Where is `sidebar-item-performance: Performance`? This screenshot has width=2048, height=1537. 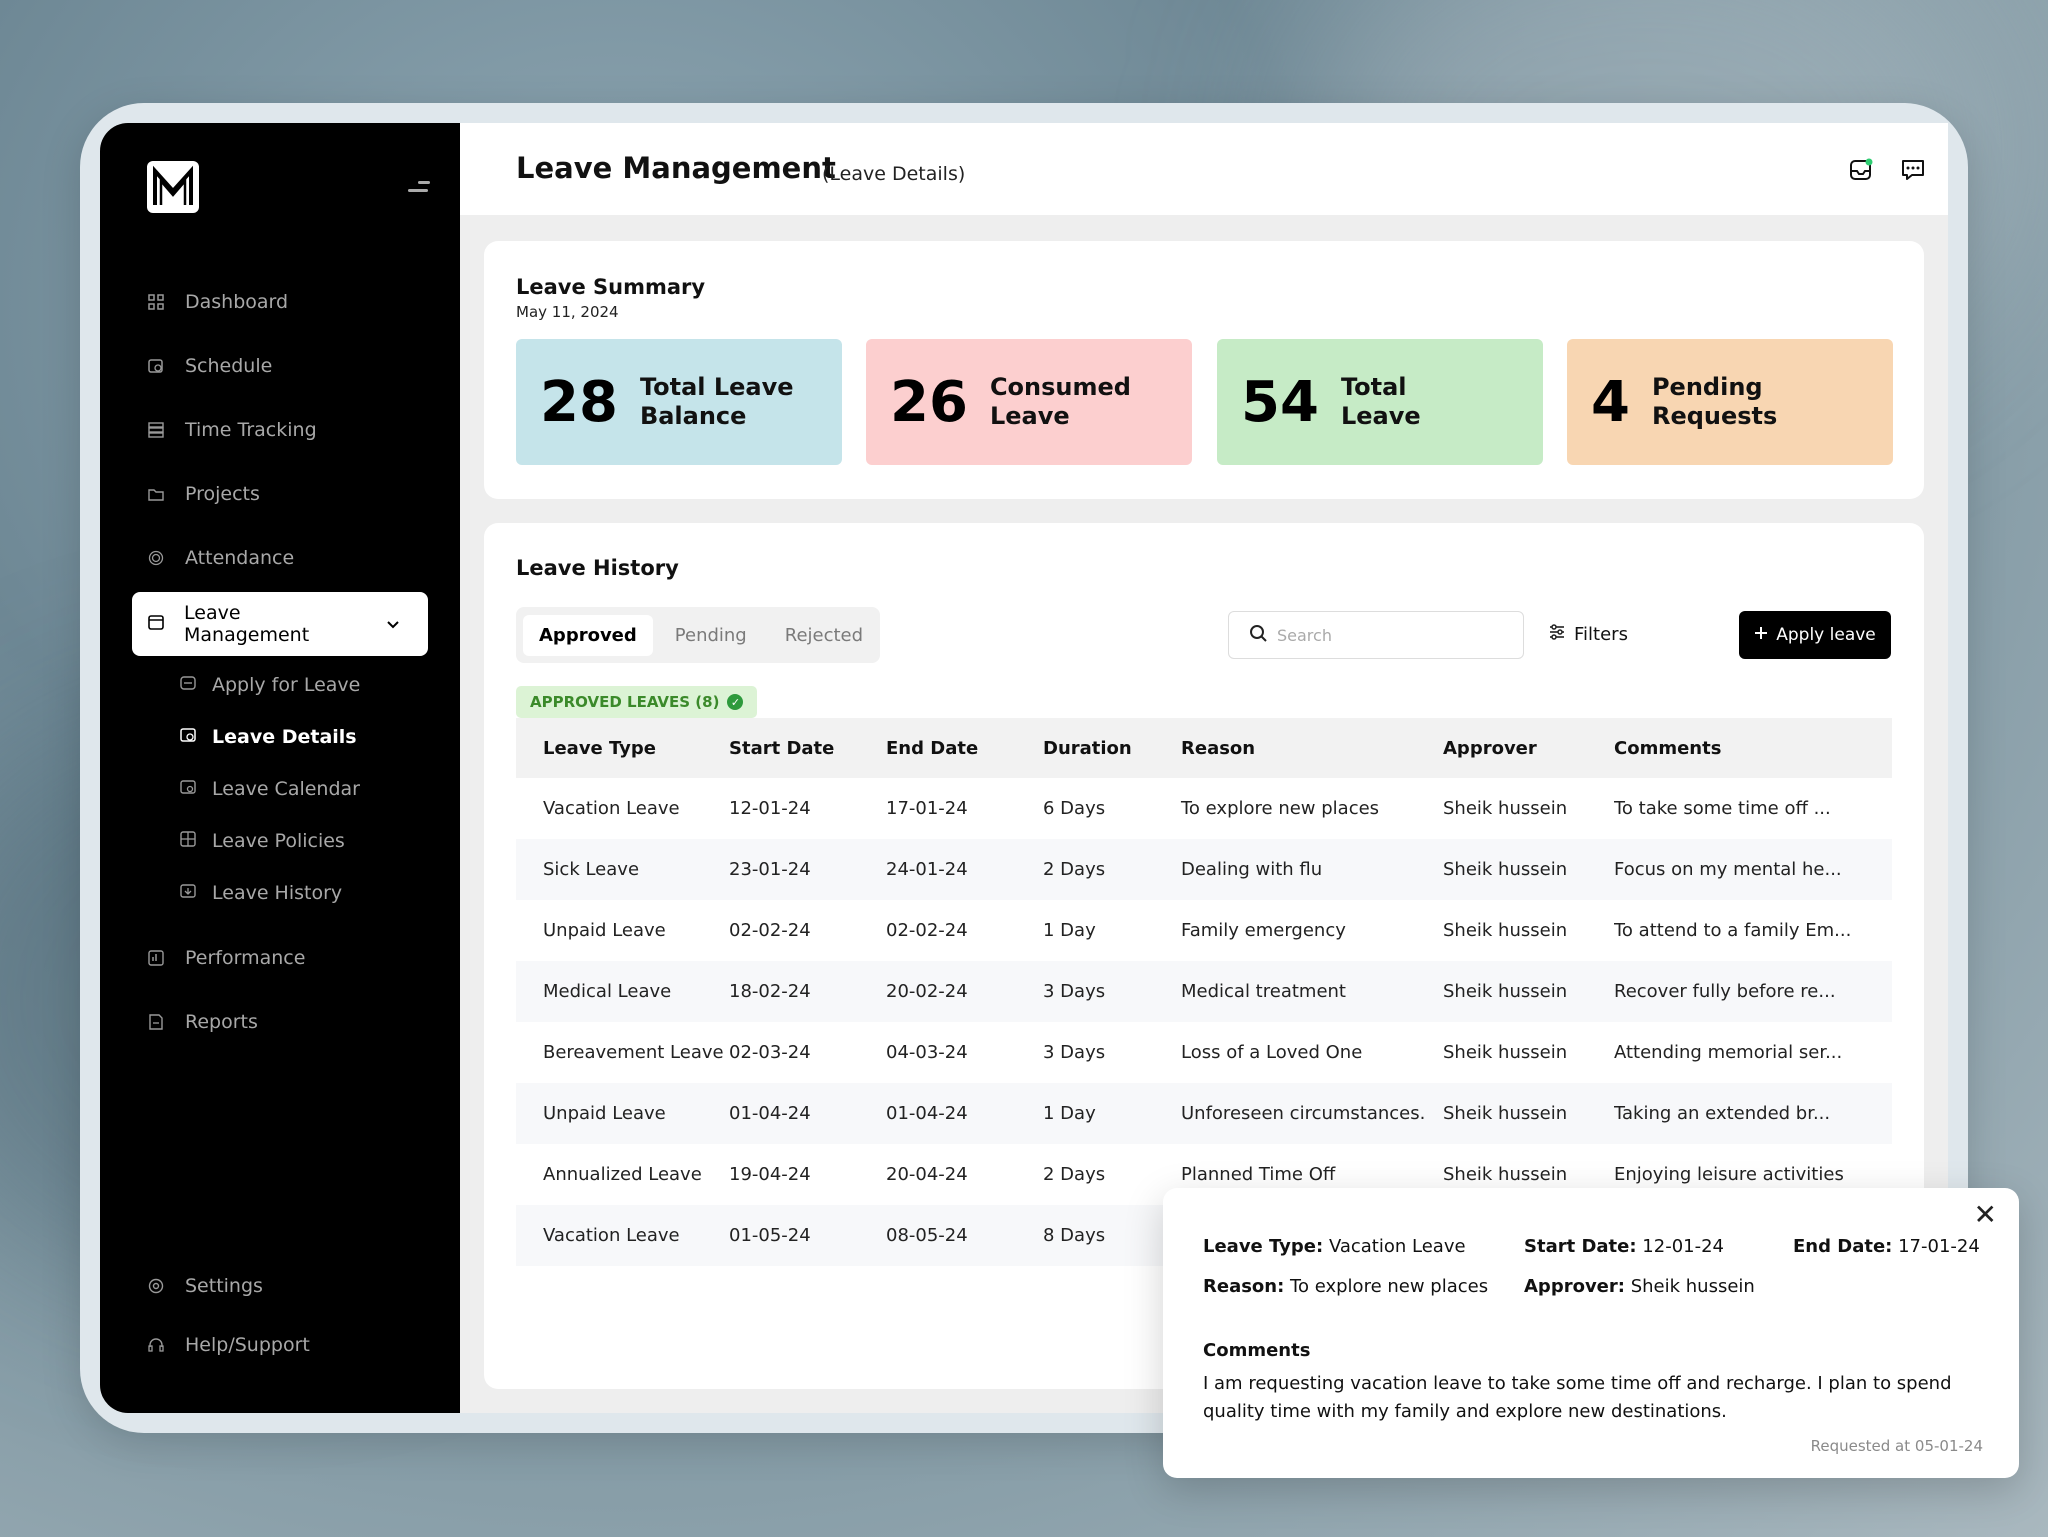 sidebar-item-performance: Performance is located at coordinates (226, 958).